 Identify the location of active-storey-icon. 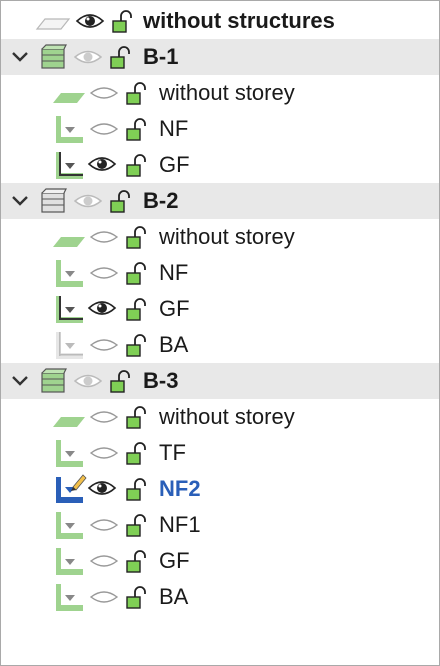
(71, 488).